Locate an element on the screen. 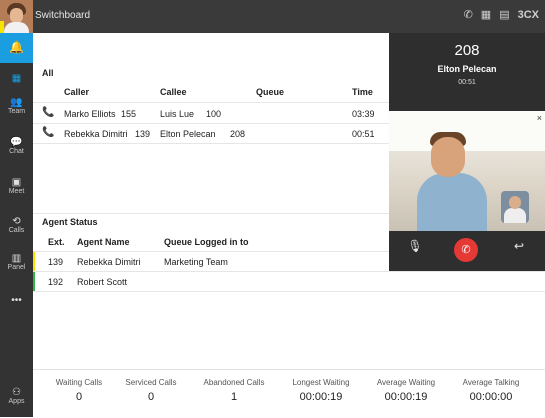  stat-average-waiting: Average Waiting 00:00:19 is located at coordinates (406, 390).